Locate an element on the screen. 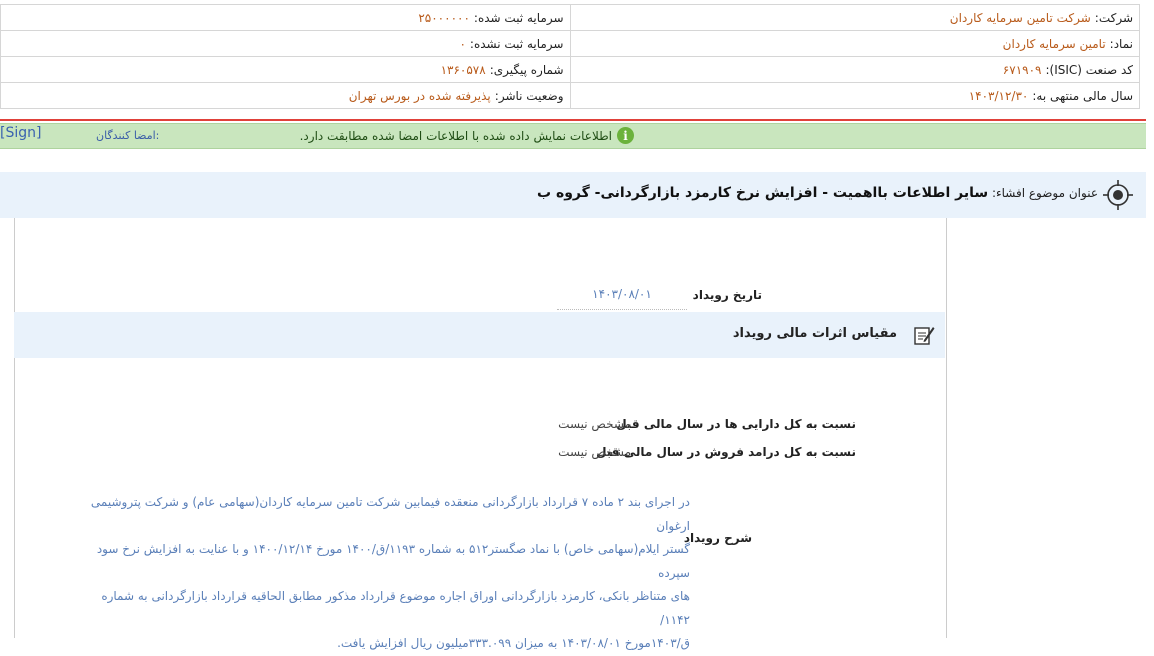  target-icon is located at coordinates (1118, 195).